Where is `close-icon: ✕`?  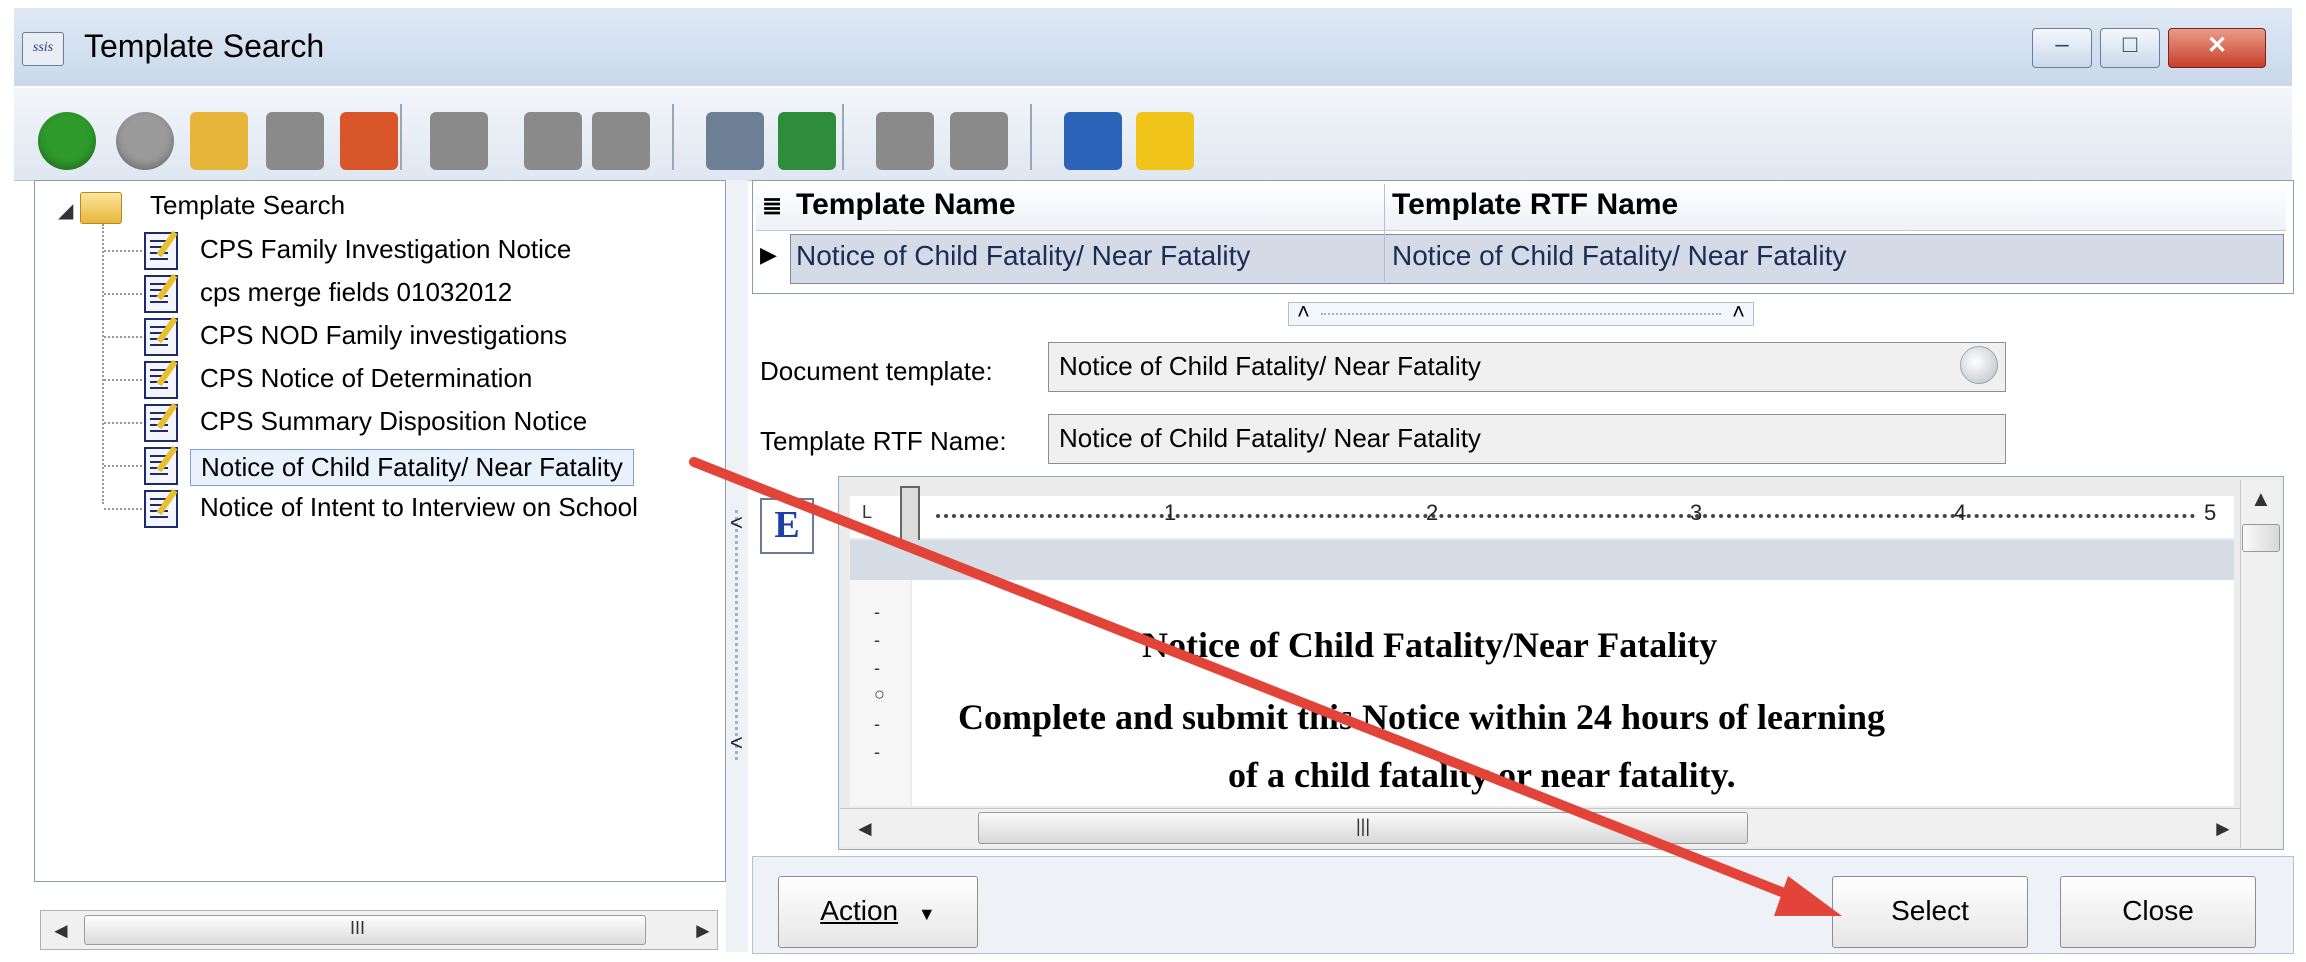
close-icon: ✕ is located at coordinates (2217, 45).